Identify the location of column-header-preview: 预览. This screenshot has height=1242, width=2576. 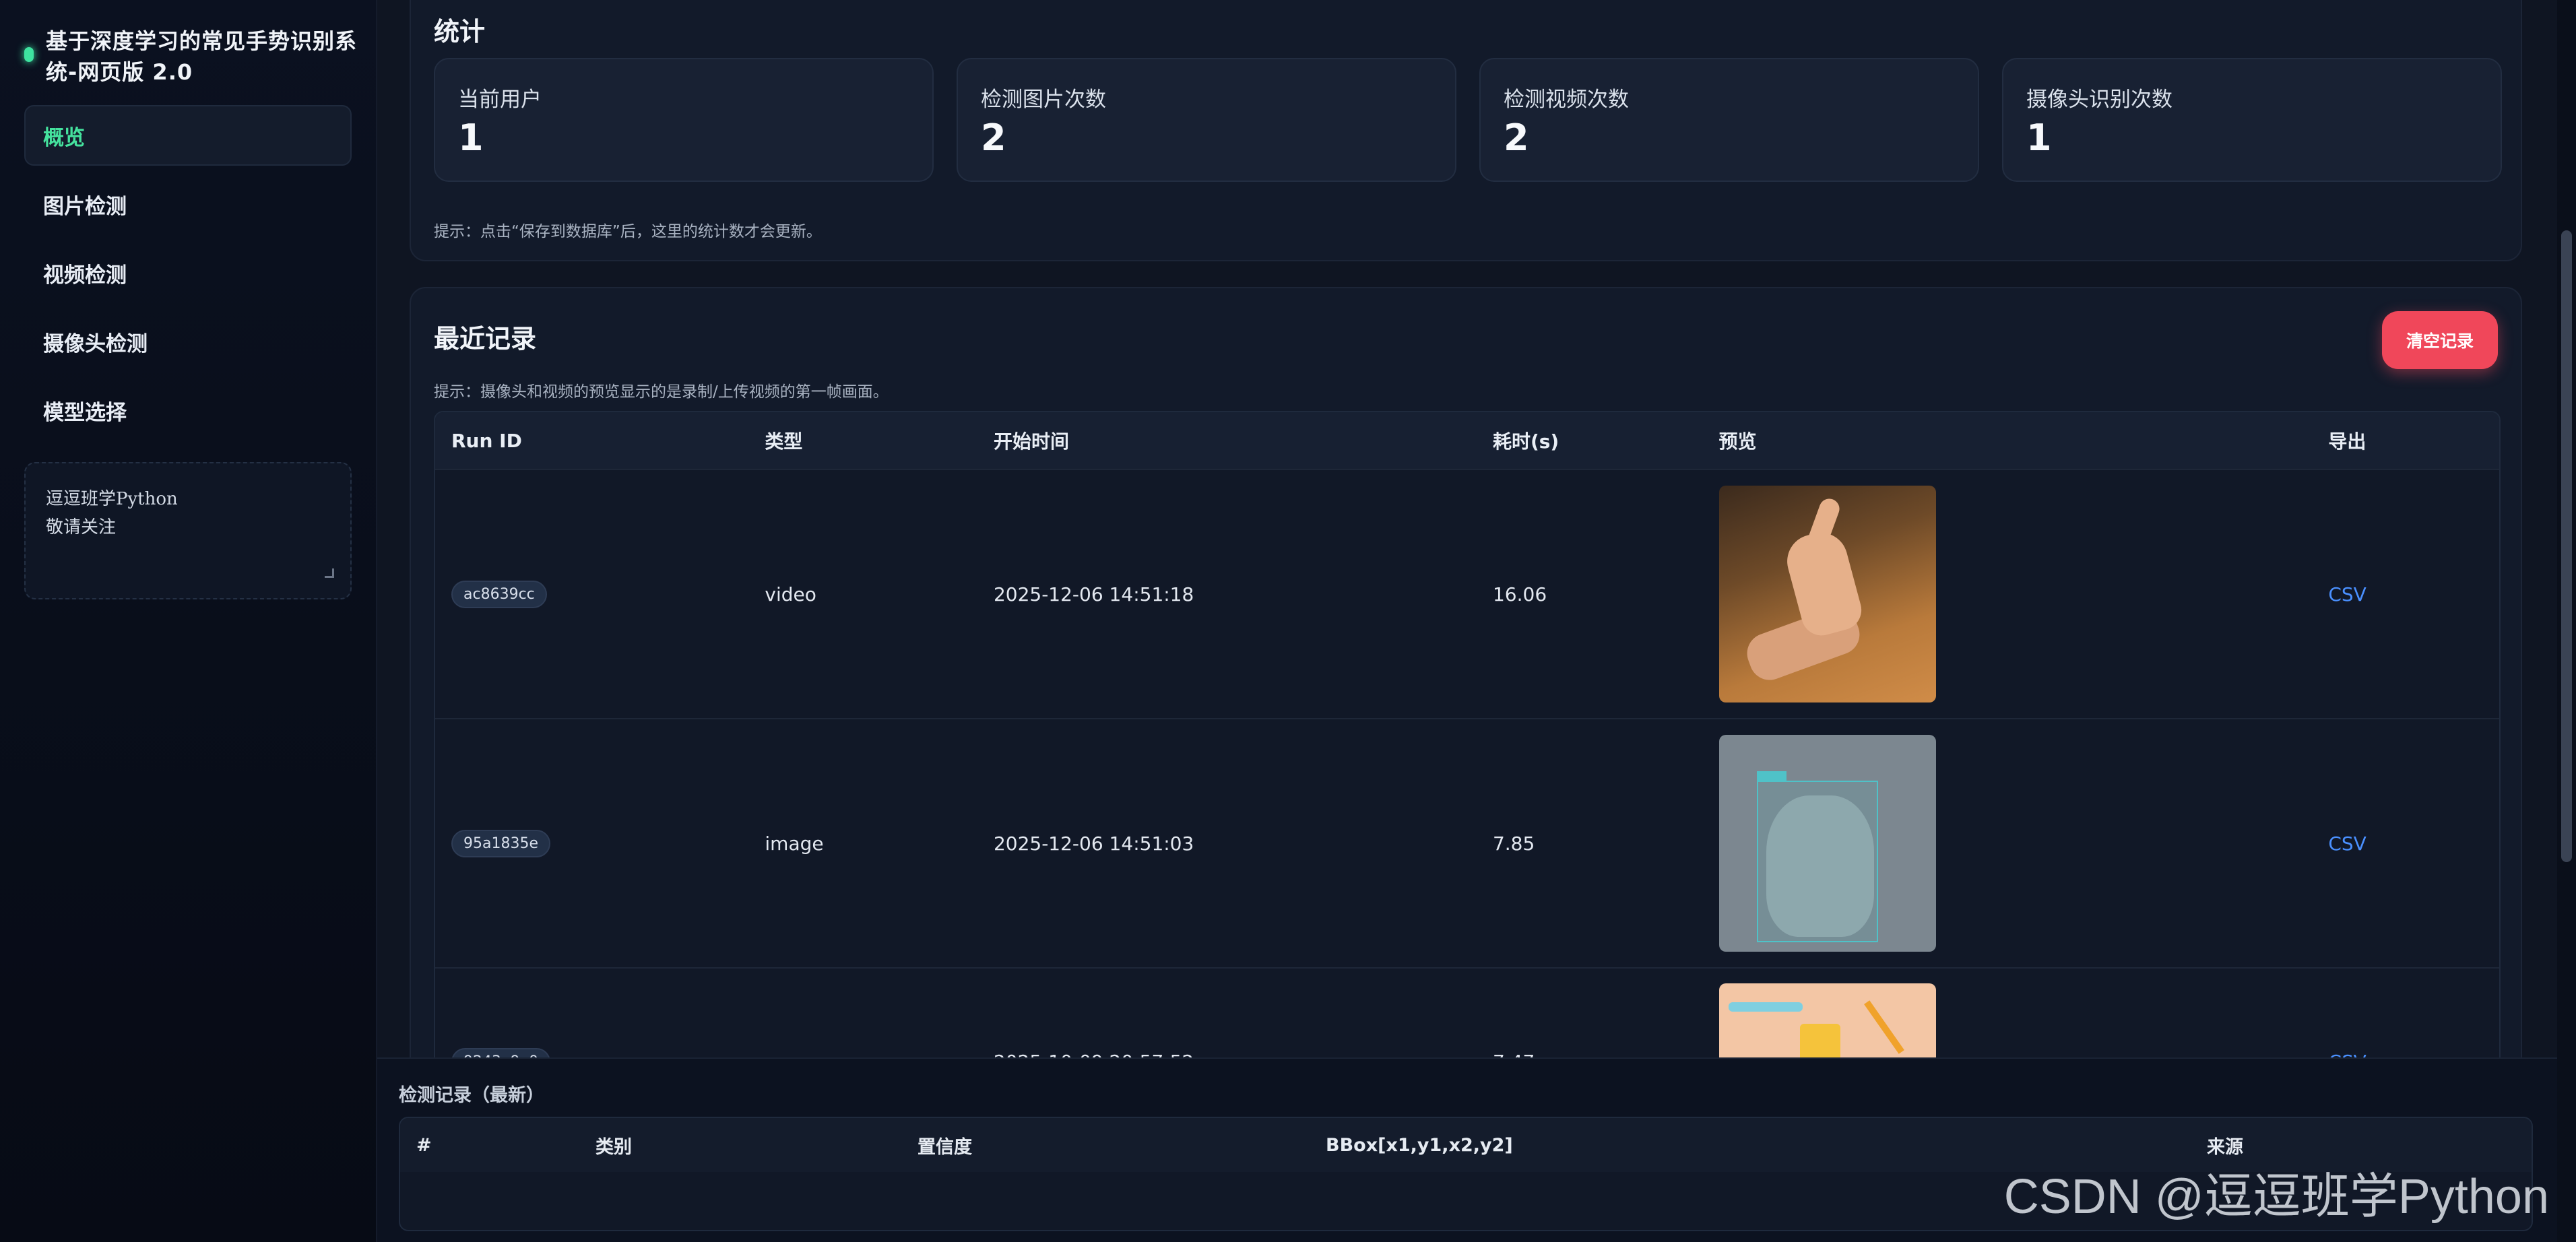
(1737, 441).